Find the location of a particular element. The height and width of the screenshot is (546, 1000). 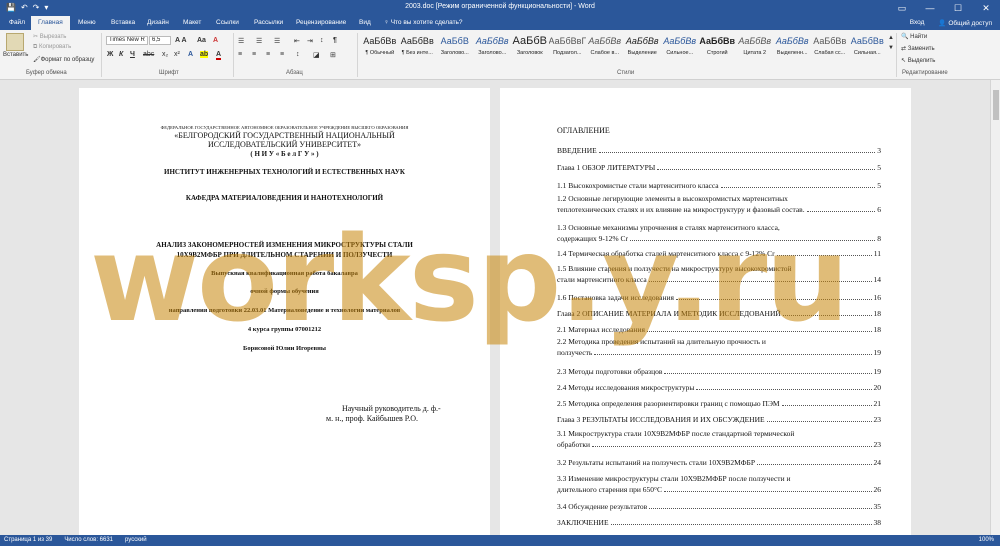

font-name-box: Times New R is located at coordinates (127, 40).